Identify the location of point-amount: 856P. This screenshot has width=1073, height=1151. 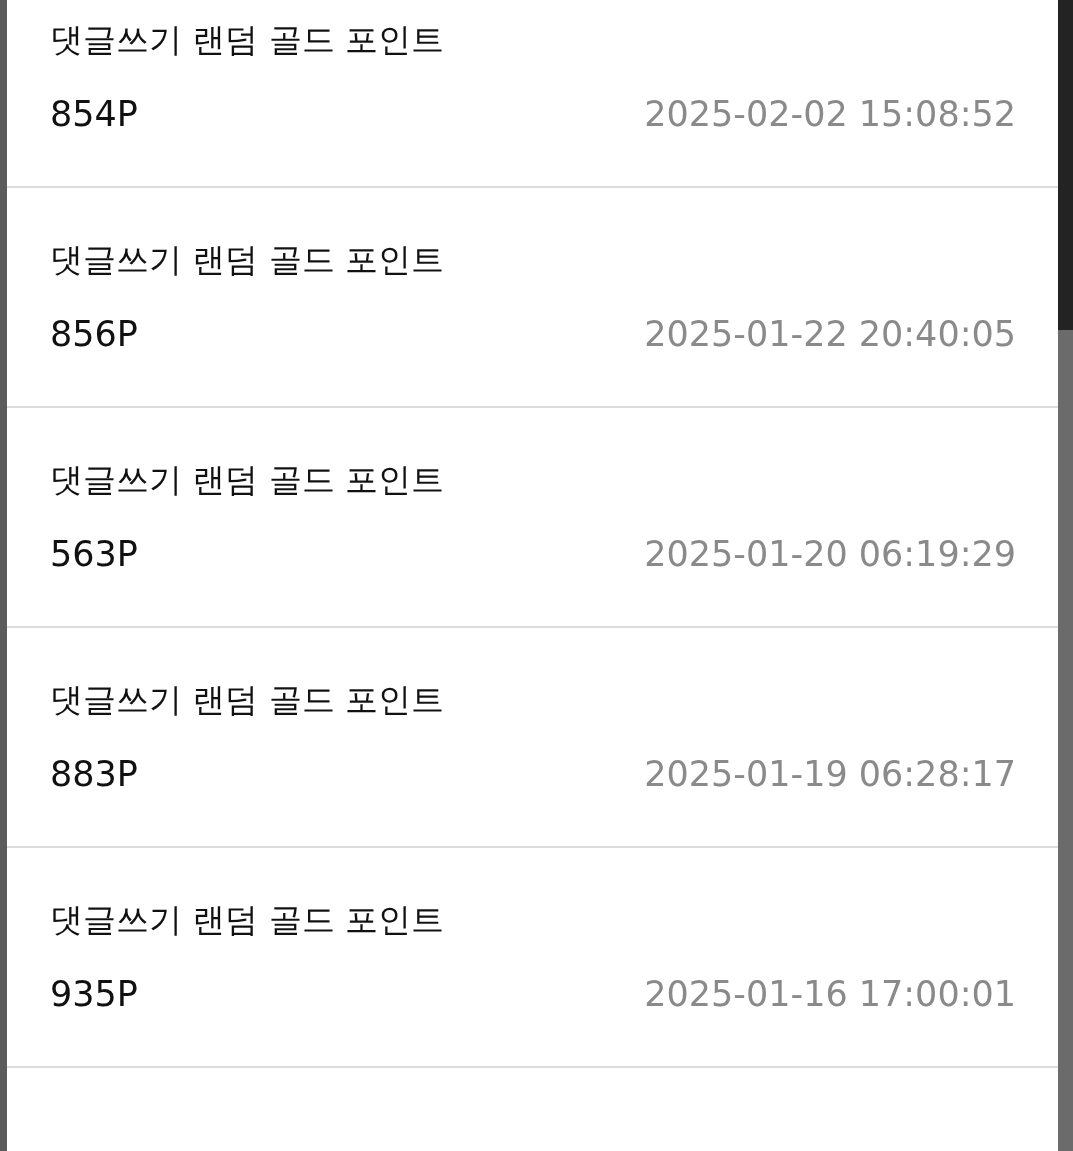
(94, 334).